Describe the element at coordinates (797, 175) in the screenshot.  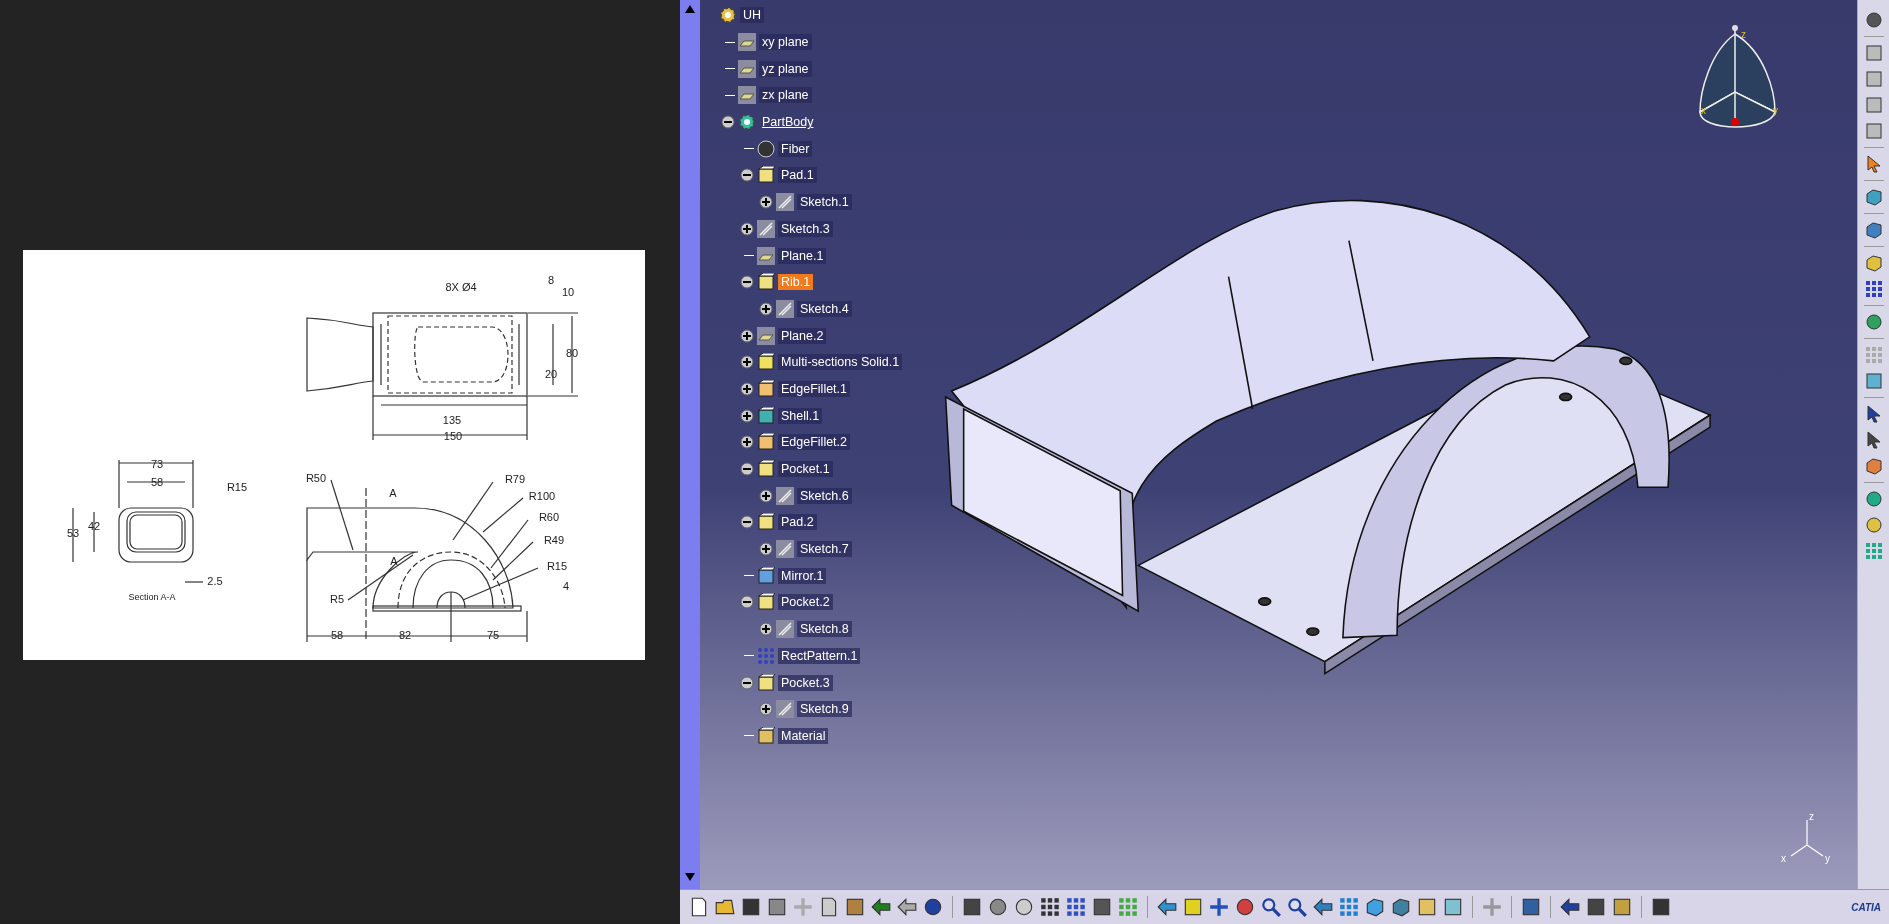
I see `tree-item: Pad.1` at that location.